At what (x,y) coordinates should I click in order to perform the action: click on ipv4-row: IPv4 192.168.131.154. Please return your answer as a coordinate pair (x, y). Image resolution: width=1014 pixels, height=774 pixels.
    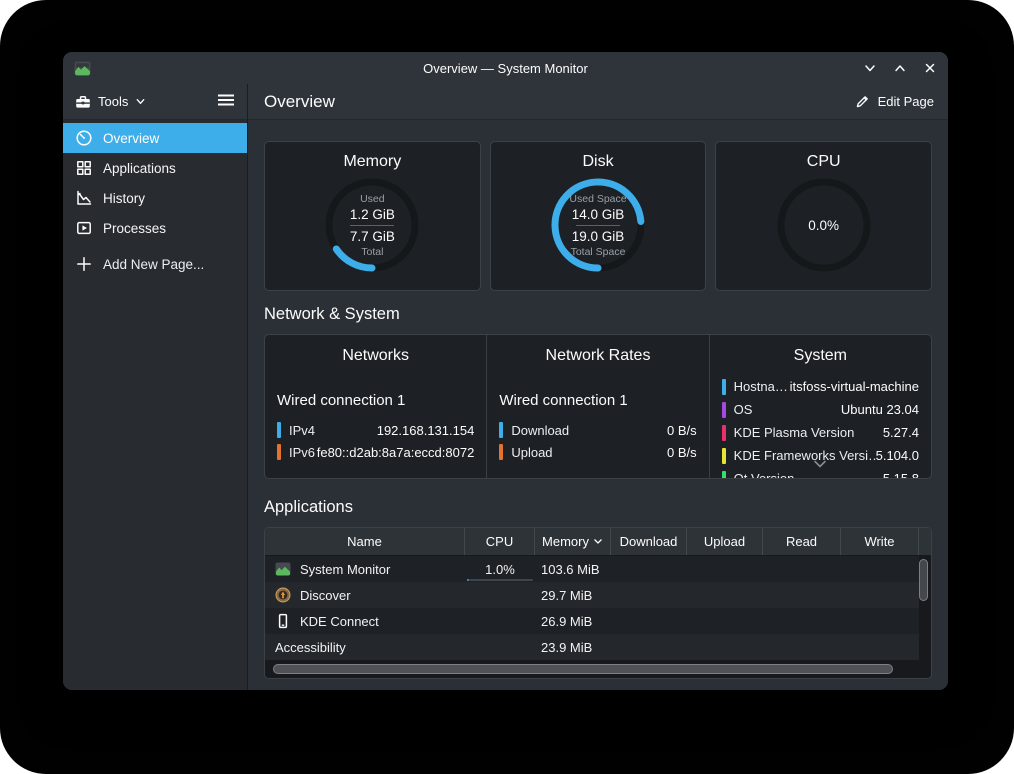
    Looking at the image, I should click on (375, 430).